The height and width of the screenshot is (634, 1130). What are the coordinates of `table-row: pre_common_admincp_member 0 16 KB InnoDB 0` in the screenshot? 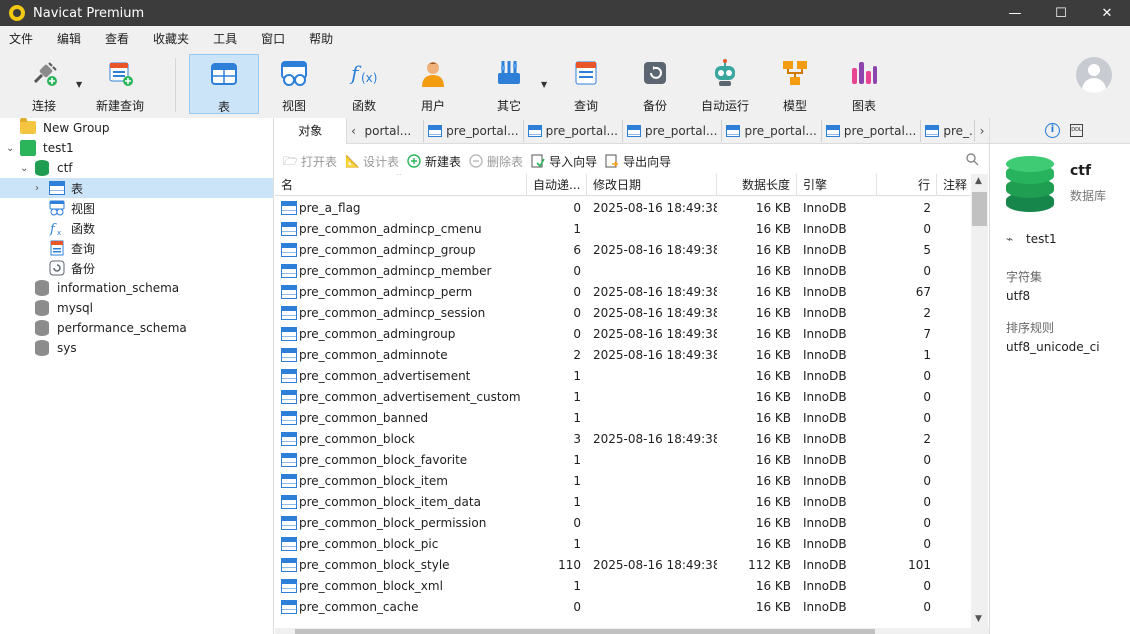 It's located at (623, 271).